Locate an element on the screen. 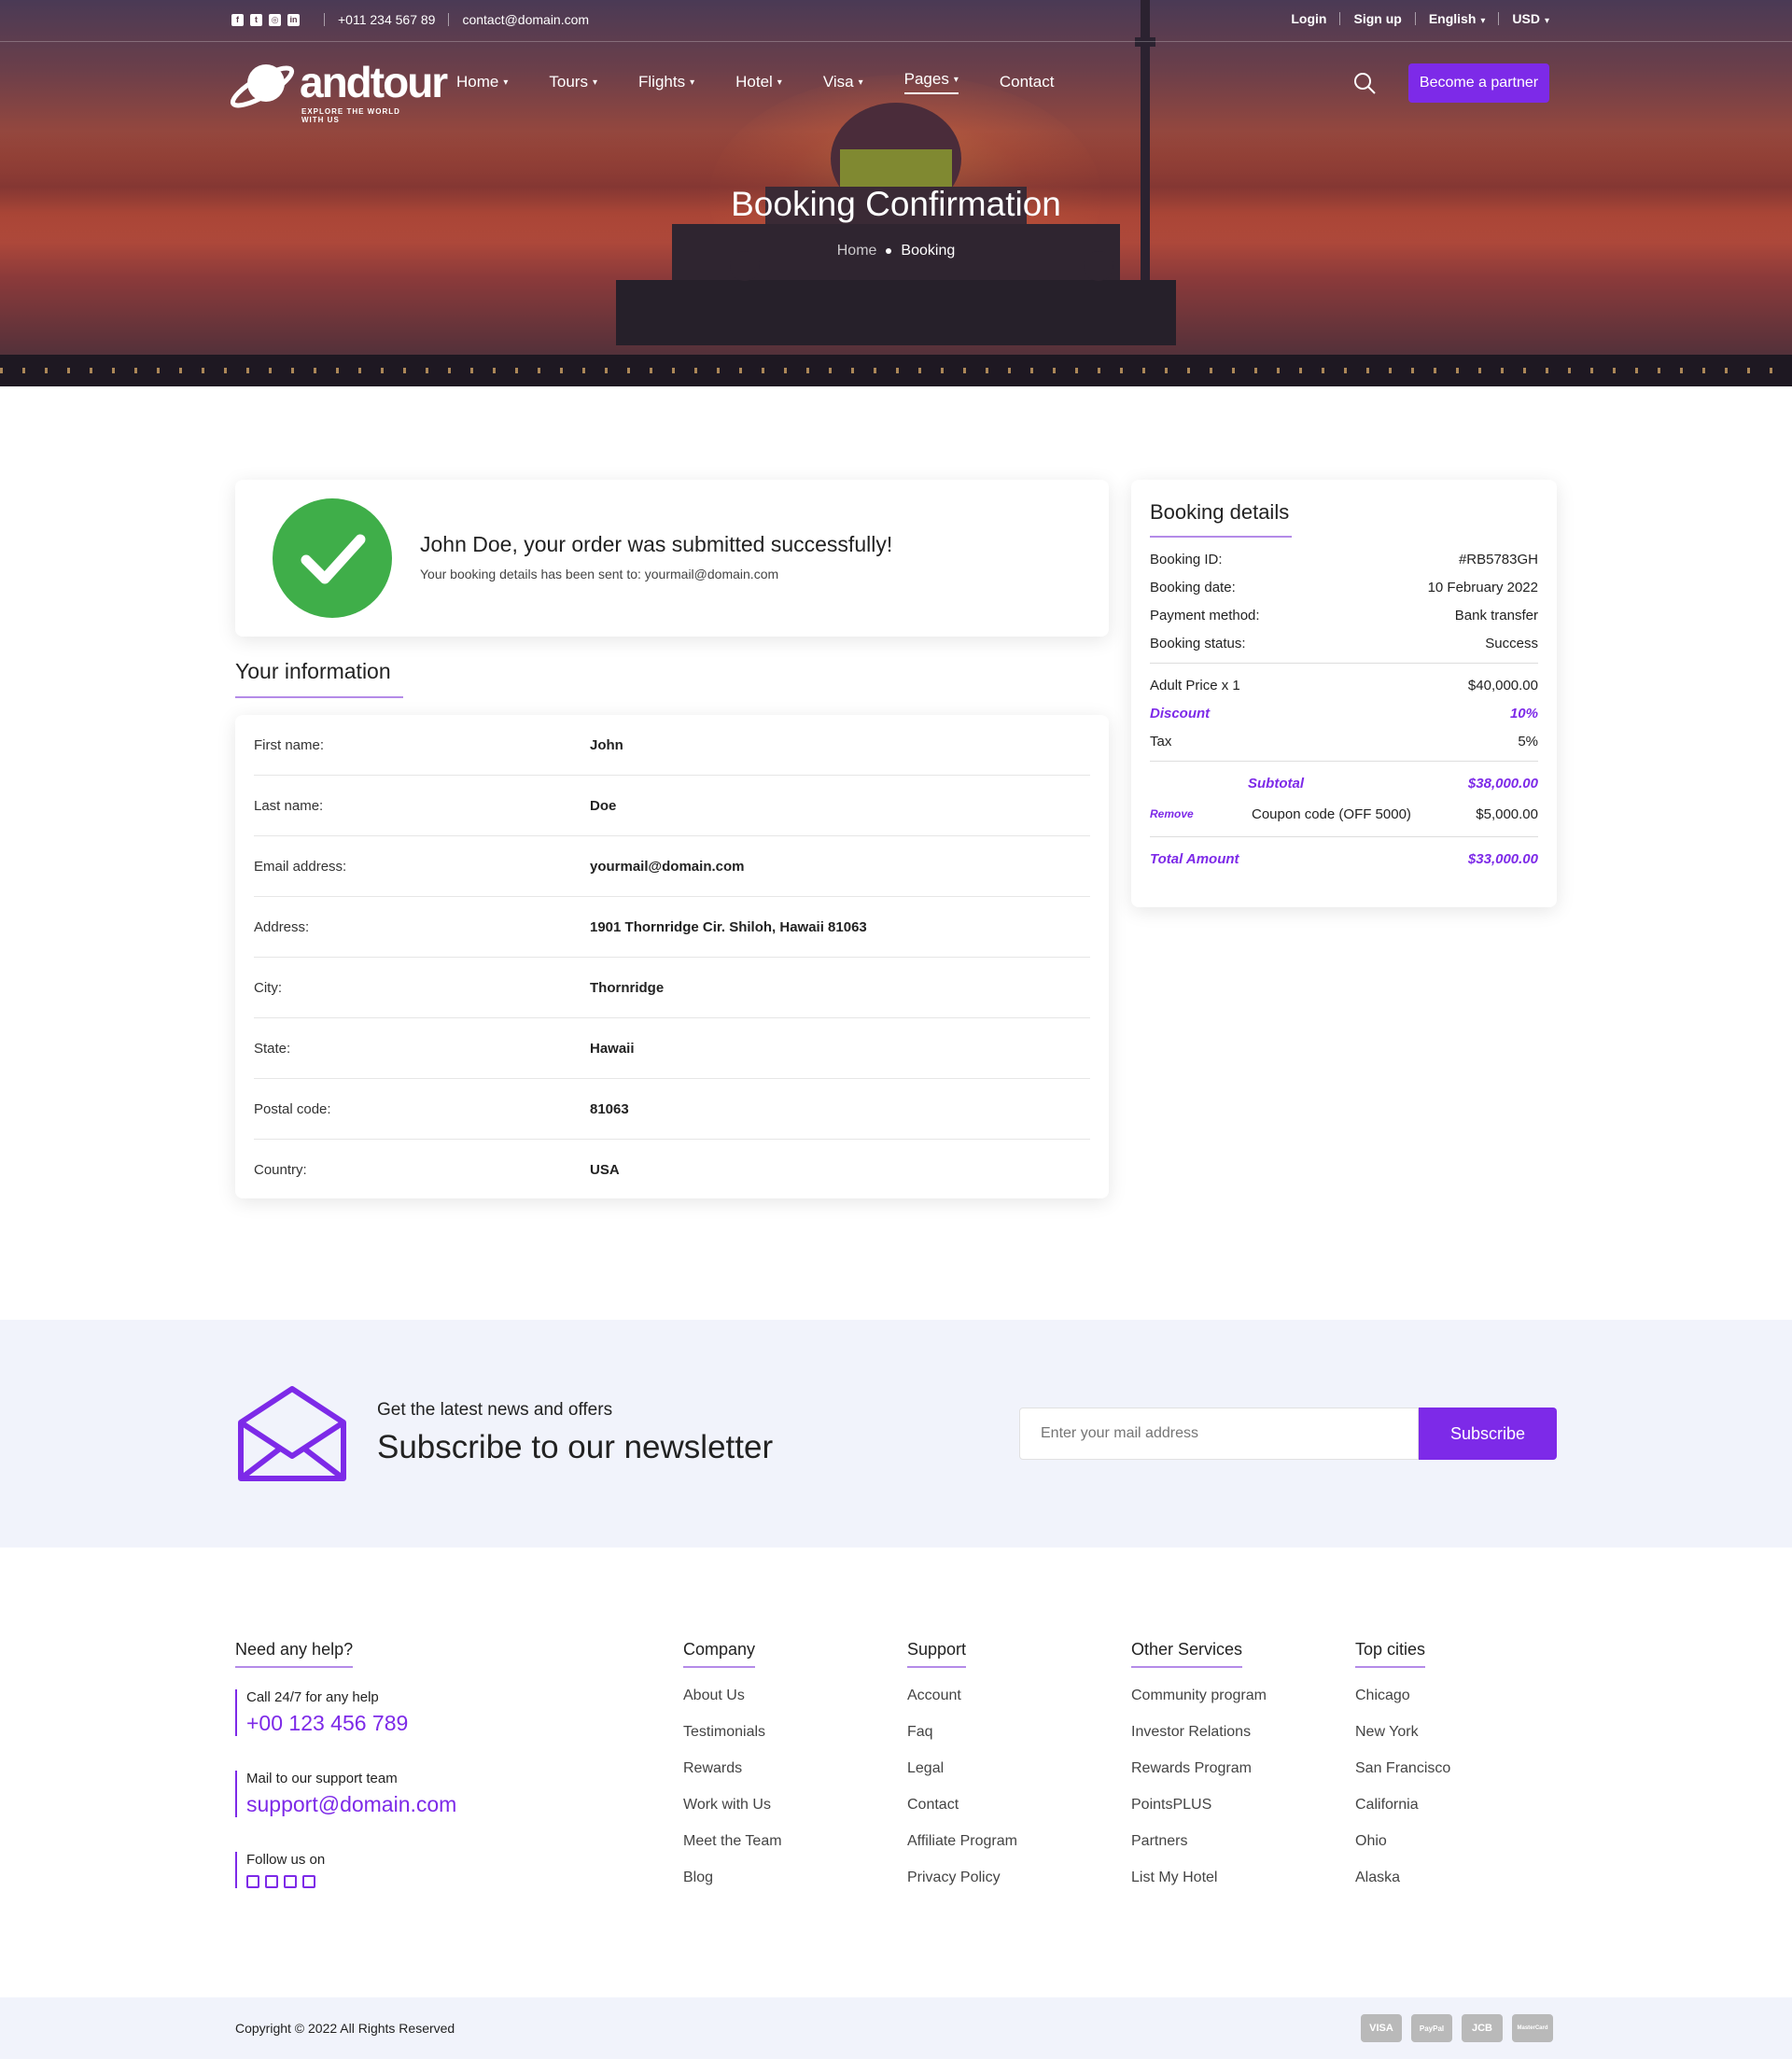 Image resolution: width=1792 pixels, height=2059 pixels. breadcrumb-current: Booking is located at coordinates (928, 251).